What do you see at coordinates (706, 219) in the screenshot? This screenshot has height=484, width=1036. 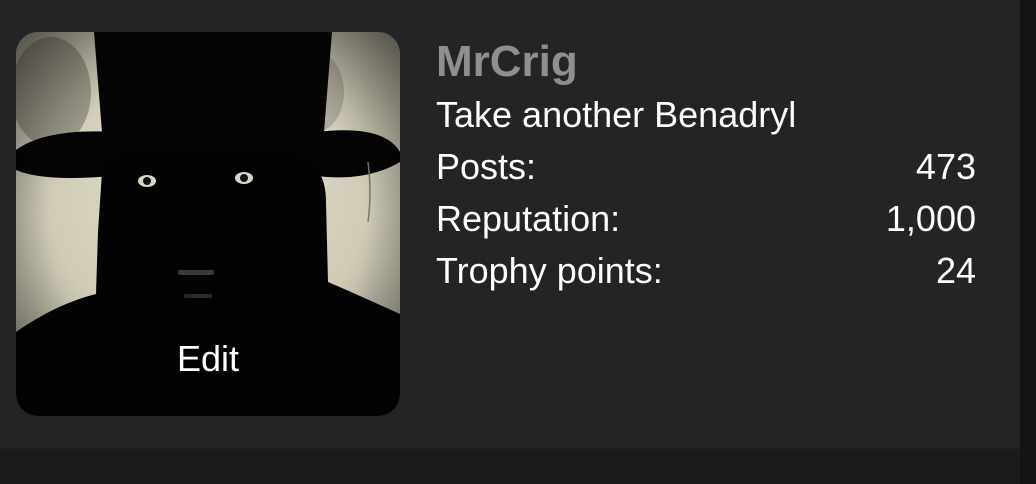 I see `stat-row-reputation: Reputation: 1,000` at bounding box center [706, 219].